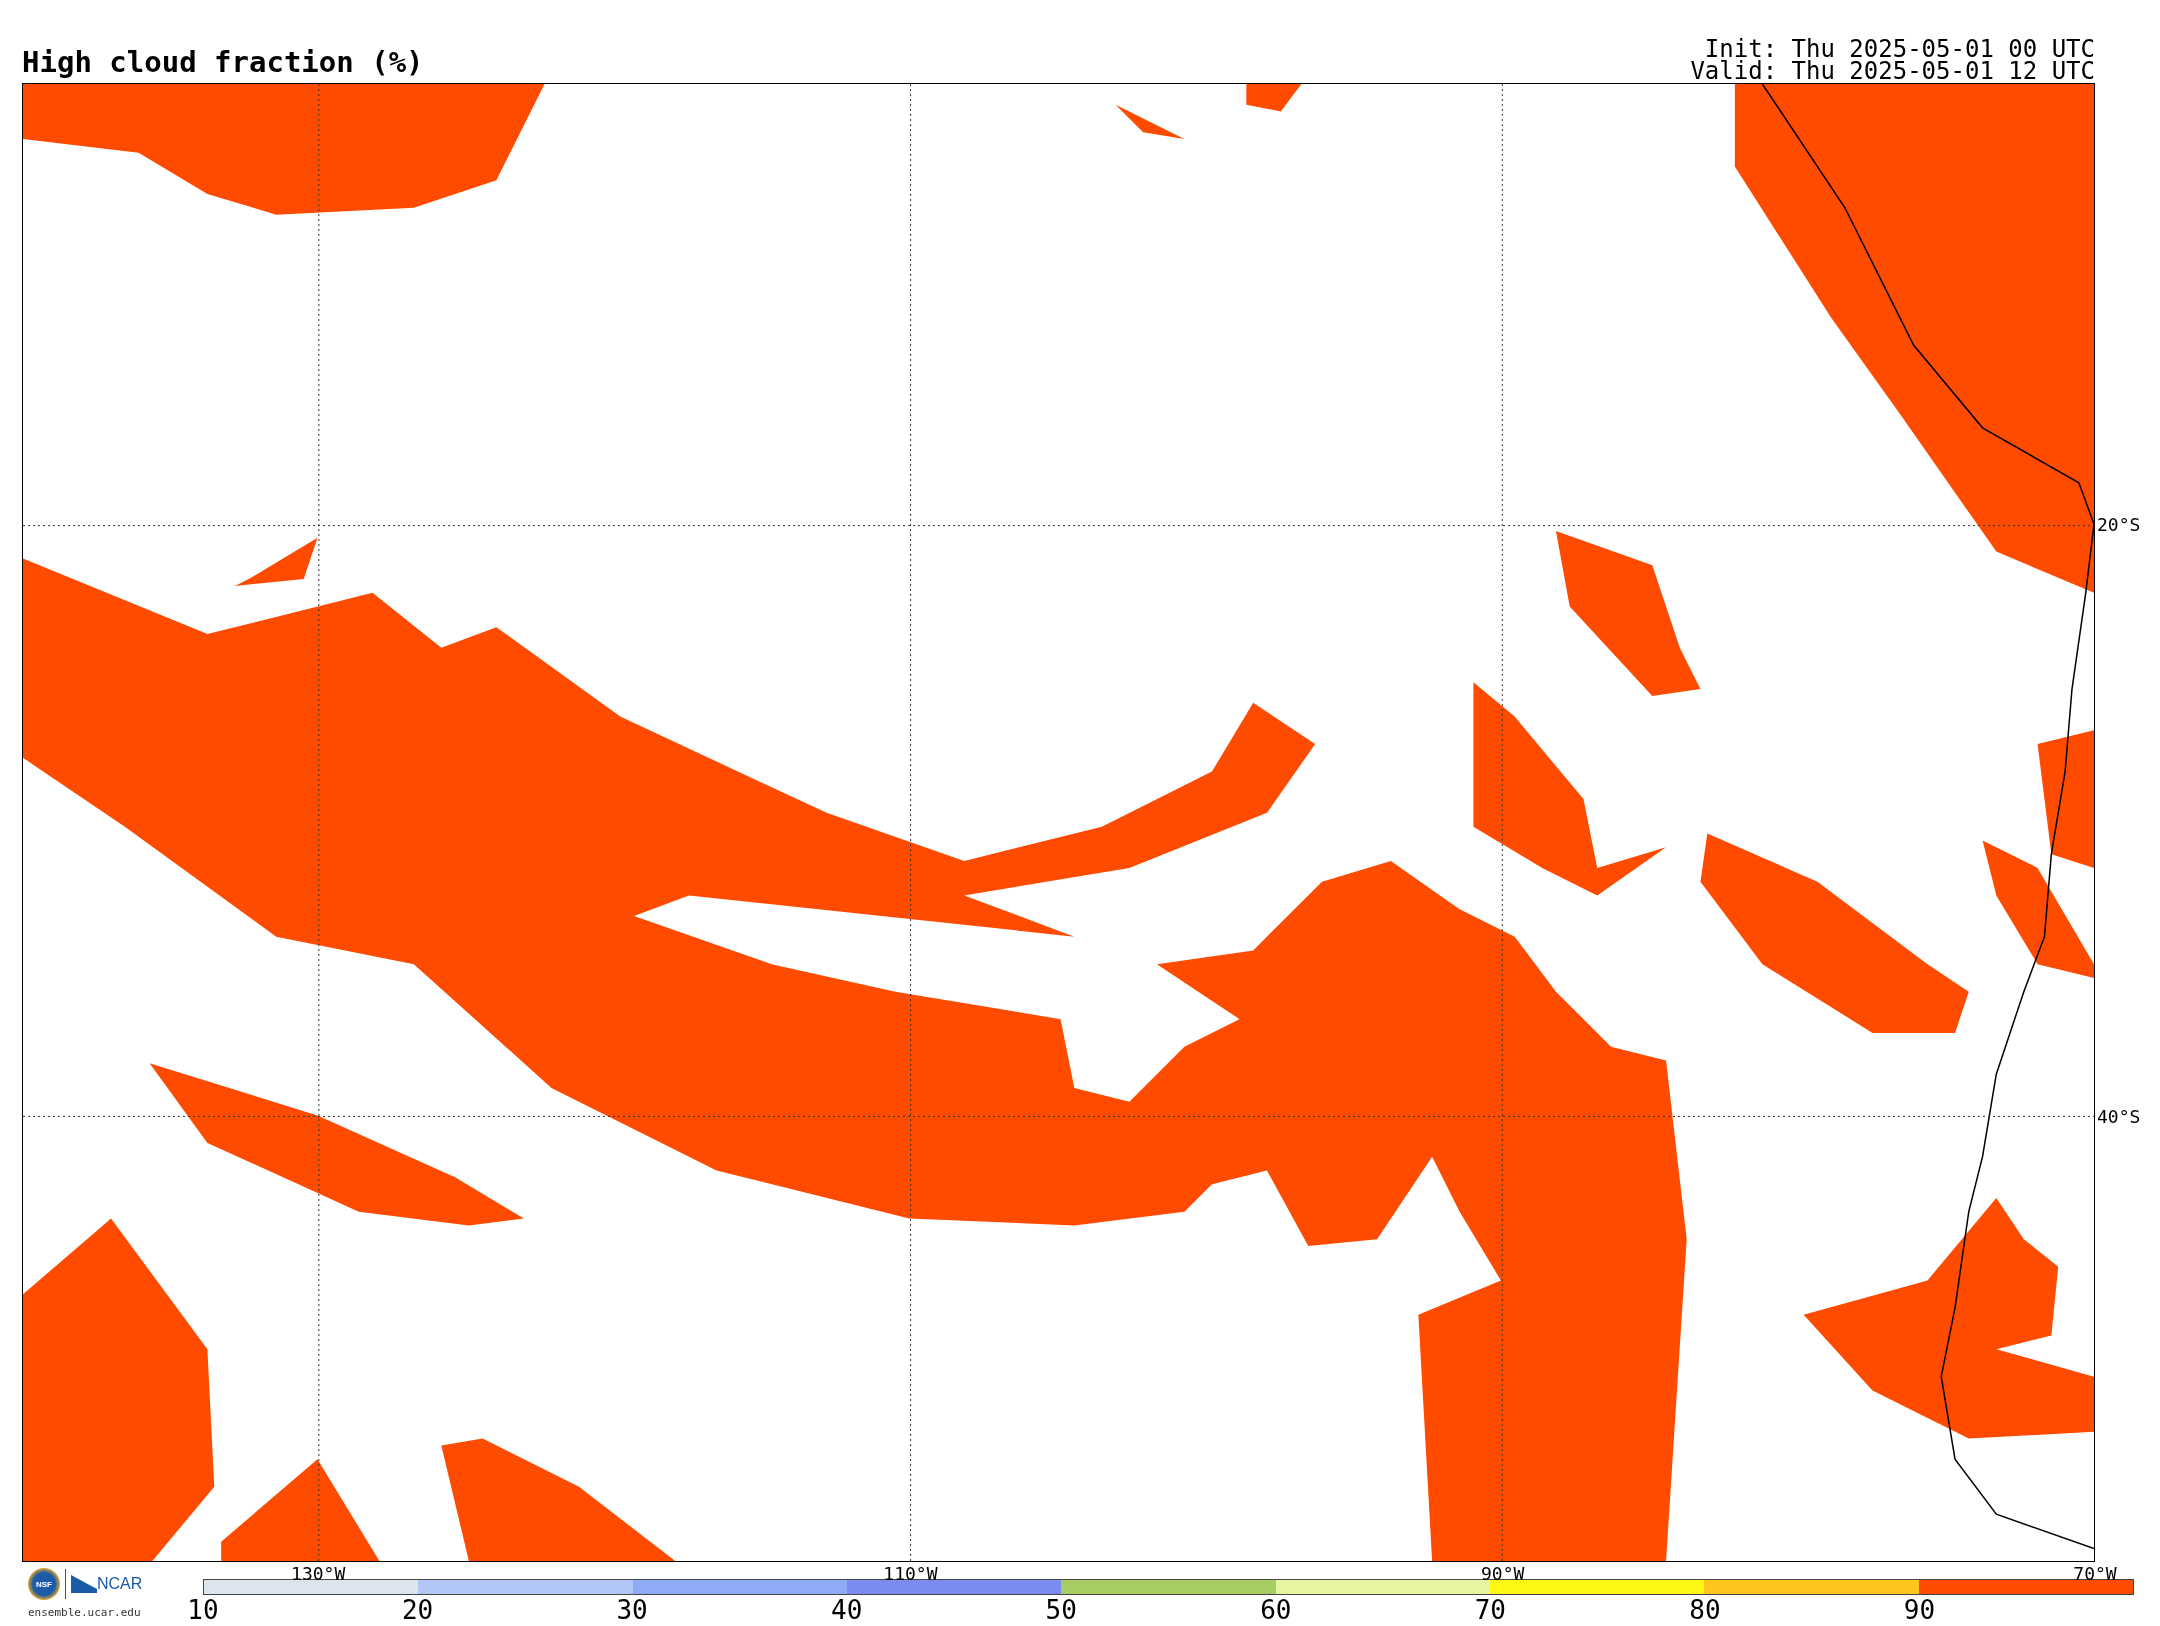 The height and width of the screenshot is (1626, 2160). I want to click on colorbar-tick-label: 40, so click(847, 1610).